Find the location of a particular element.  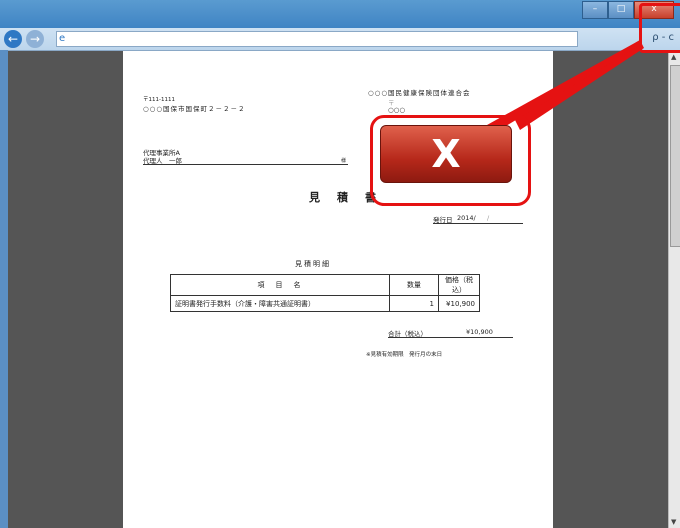

table-row: 証明書発行手数料（介護・障害共通証明書） 1 ¥10,900 is located at coordinates (325, 303).